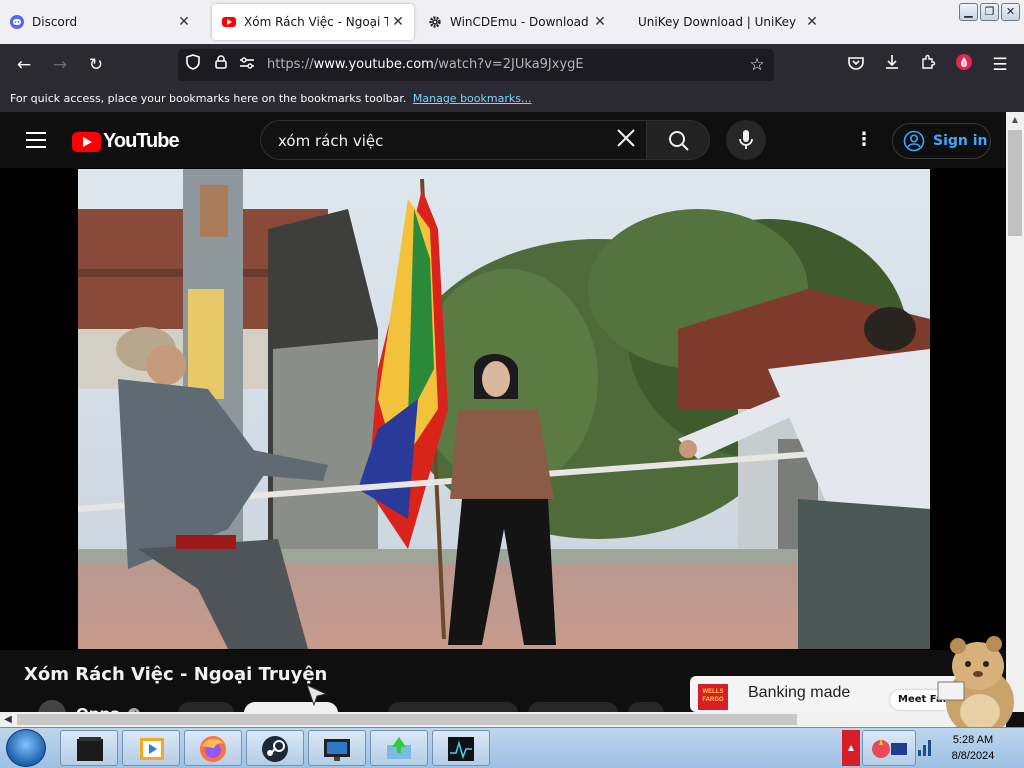  I want to click on vertical-scrollbar: ▲, so click(1015, 412).